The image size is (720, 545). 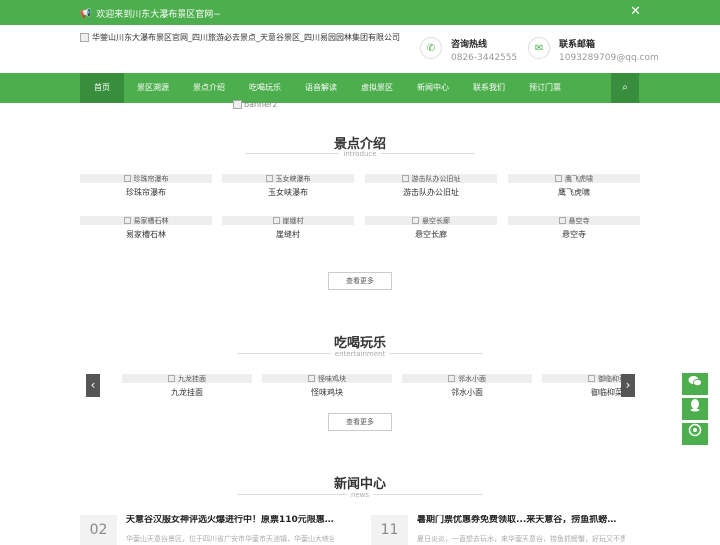 What do you see at coordinates (360, 495) in the screenshot?
I see `news-subtitle: news` at bounding box center [360, 495].